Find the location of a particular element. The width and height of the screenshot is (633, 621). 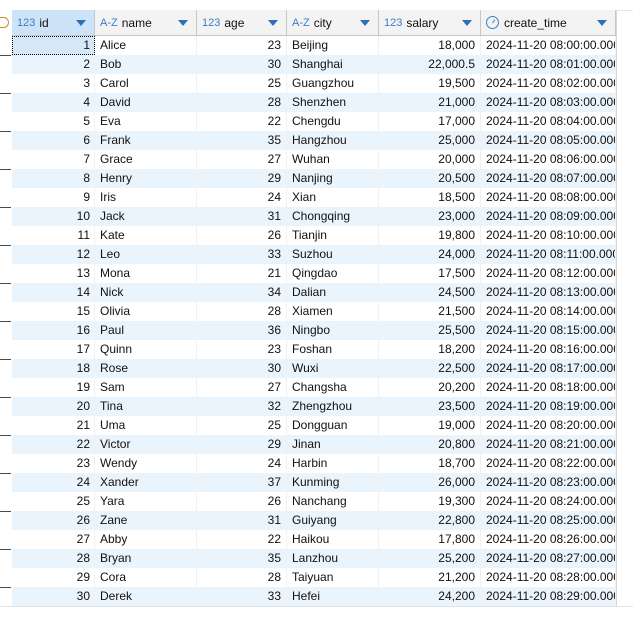

cell-id: 10 is located at coordinates (53, 216).